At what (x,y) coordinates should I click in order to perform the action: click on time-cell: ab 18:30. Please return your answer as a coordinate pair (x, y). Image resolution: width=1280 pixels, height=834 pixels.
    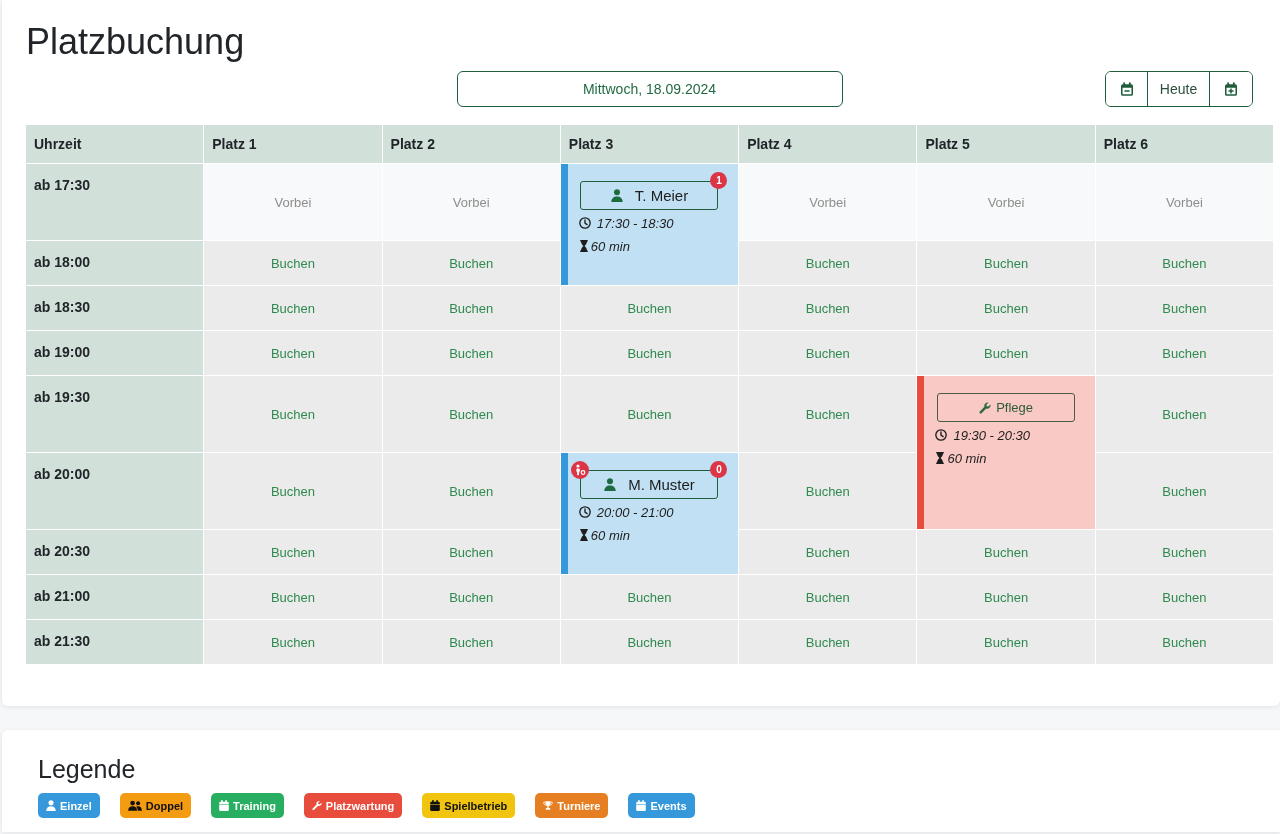
    Looking at the image, I should click on (115, 308).